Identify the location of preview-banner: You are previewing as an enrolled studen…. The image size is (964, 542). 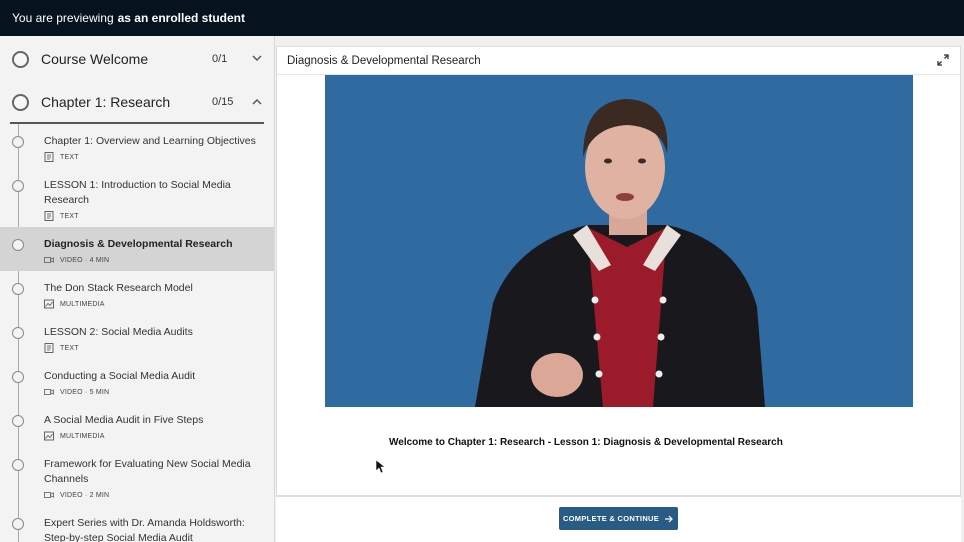
(482, 18).